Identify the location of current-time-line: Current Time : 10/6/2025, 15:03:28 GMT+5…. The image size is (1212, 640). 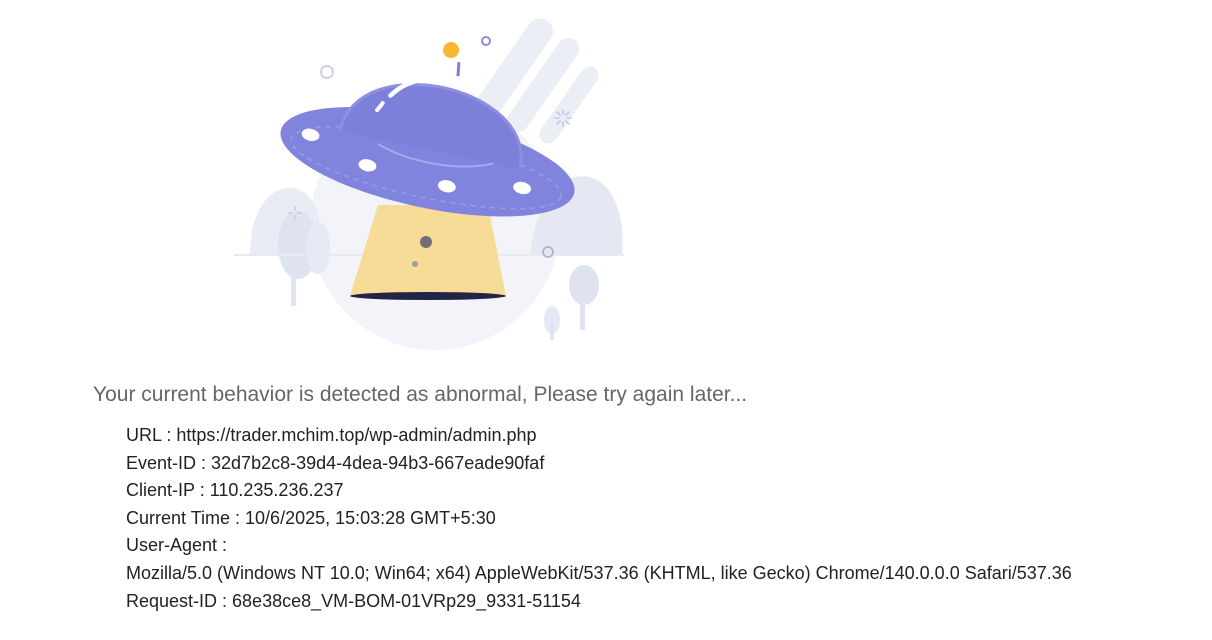
(311, 517).